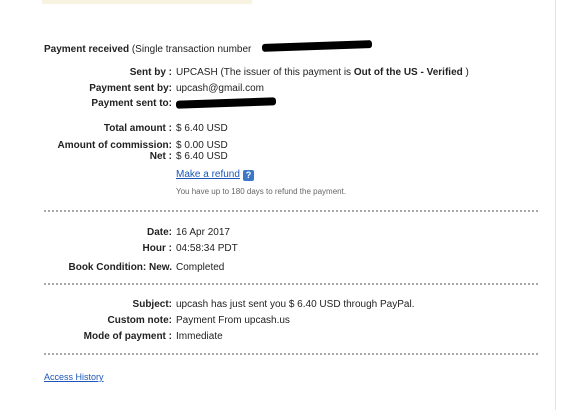  What do you see at coordinates (150, 72) in the screenshot?
I see `sent-by-label: Sent by :` at bounding box center [150, 72].